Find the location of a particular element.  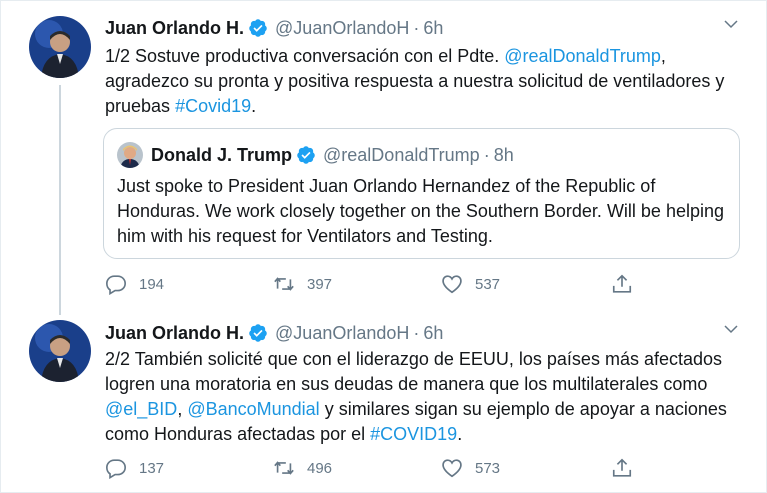

quoted-avatar is located at coordinates (130, 155).